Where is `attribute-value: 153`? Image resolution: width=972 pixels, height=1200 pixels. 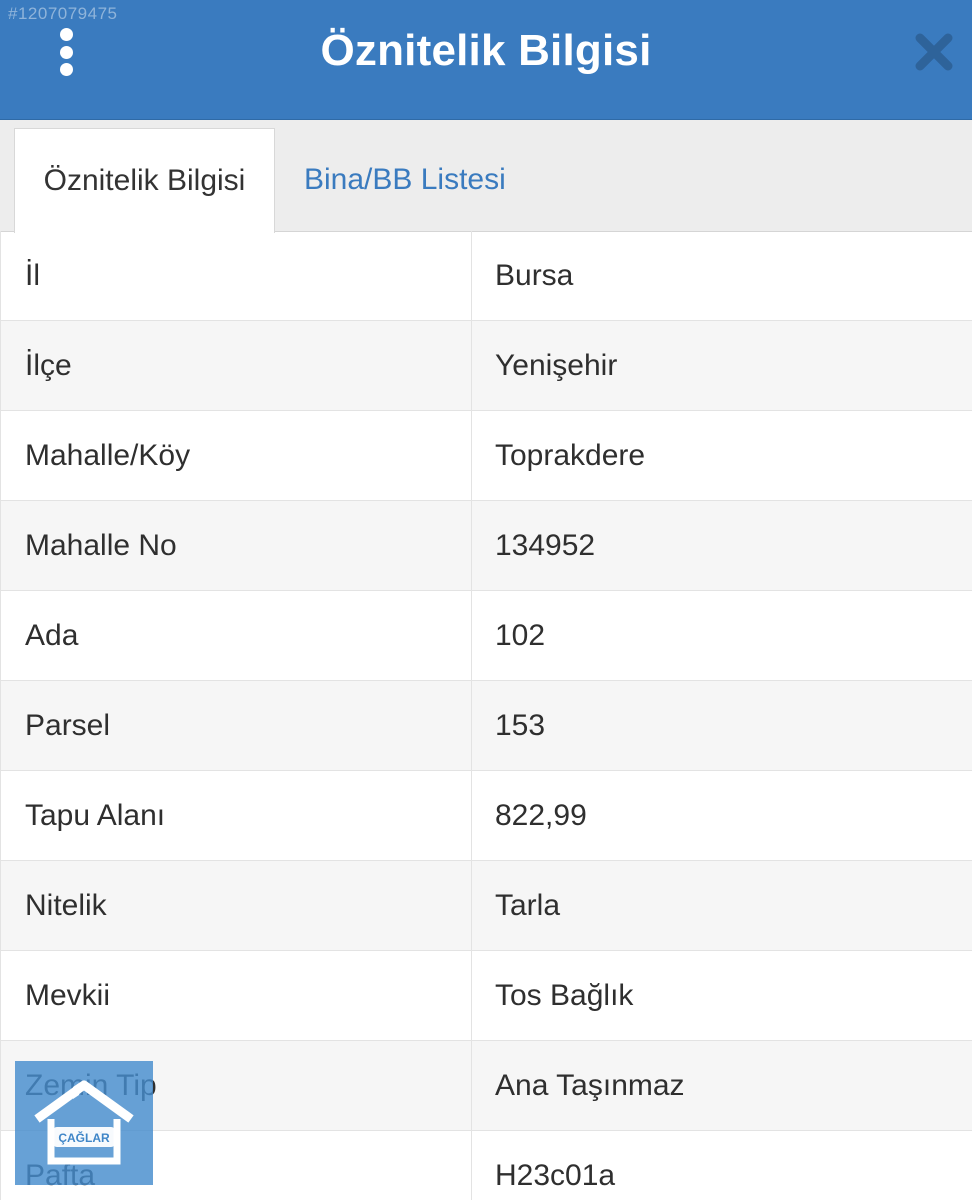
attribute-value: 153 is located at coordinates (520, 725).